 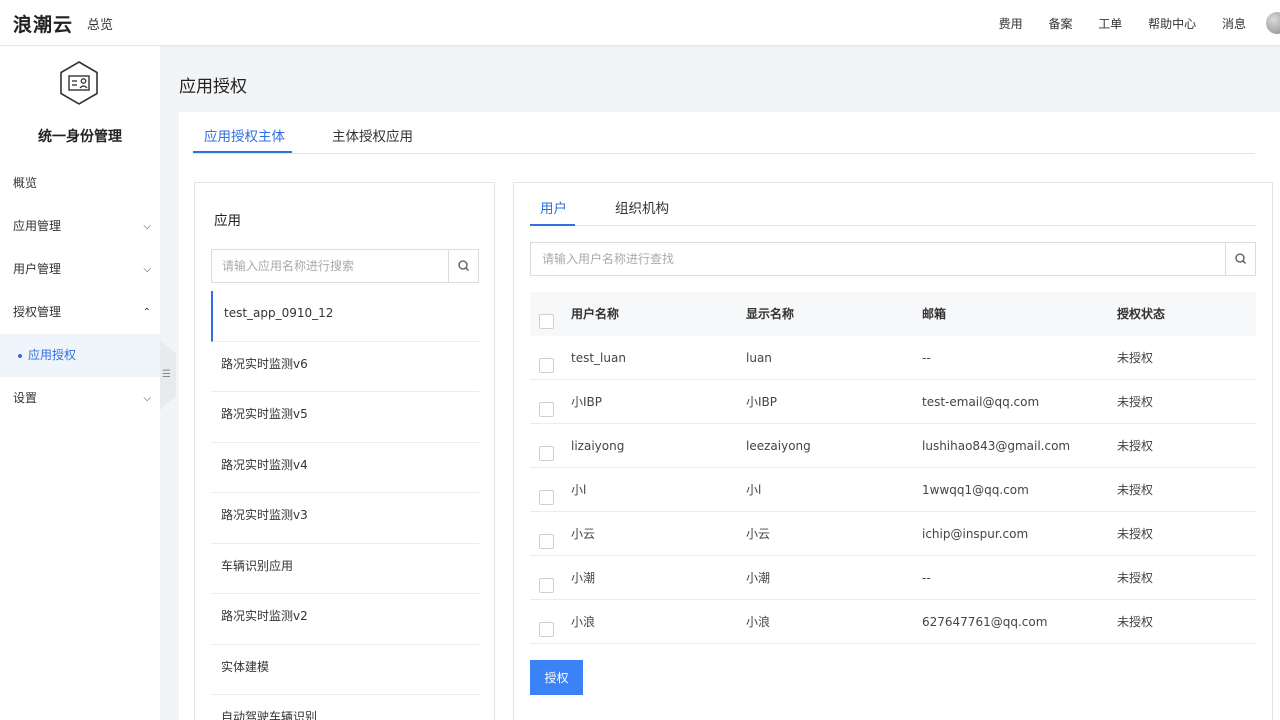 What do you see at coordinates (770, 314) in the screenshot?
I see `column-header-display-name: 显示名称` at bounding box center [770, 314].